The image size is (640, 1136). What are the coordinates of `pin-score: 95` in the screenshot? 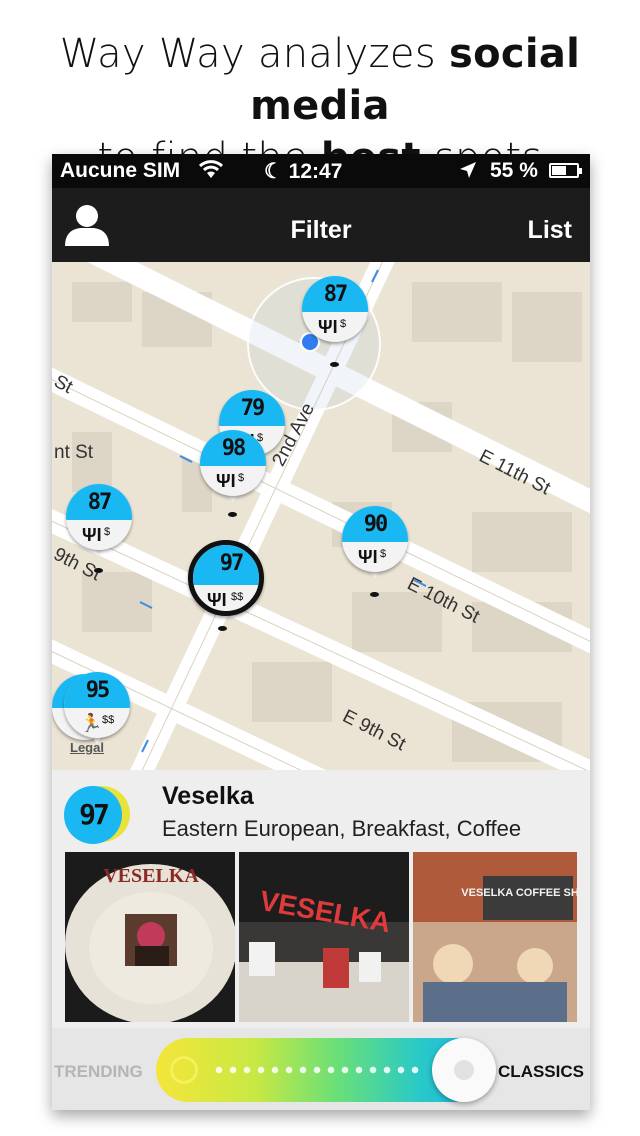 It's located at (97, 690).